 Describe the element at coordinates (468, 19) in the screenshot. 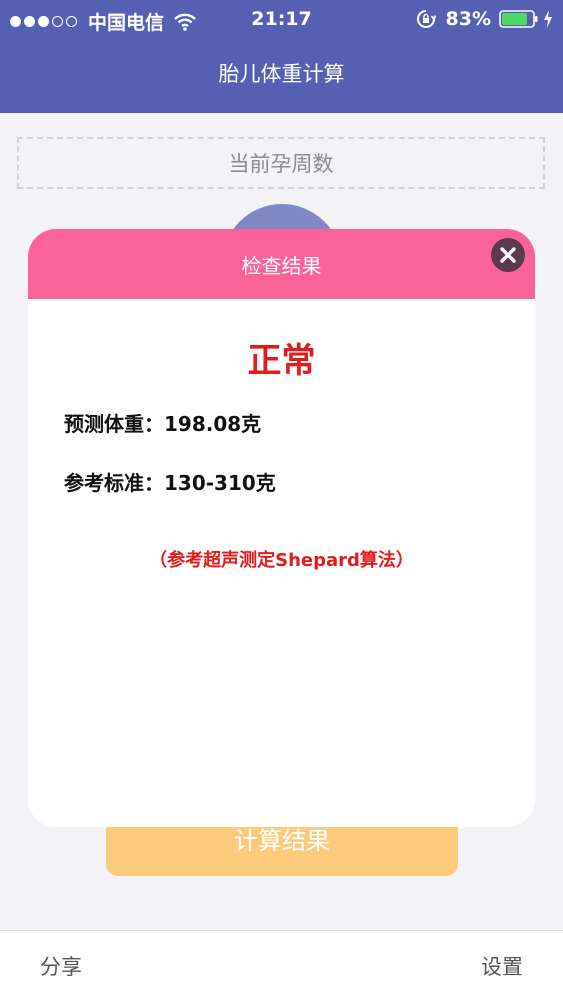

I see `battery-percent: 83%` at that location.